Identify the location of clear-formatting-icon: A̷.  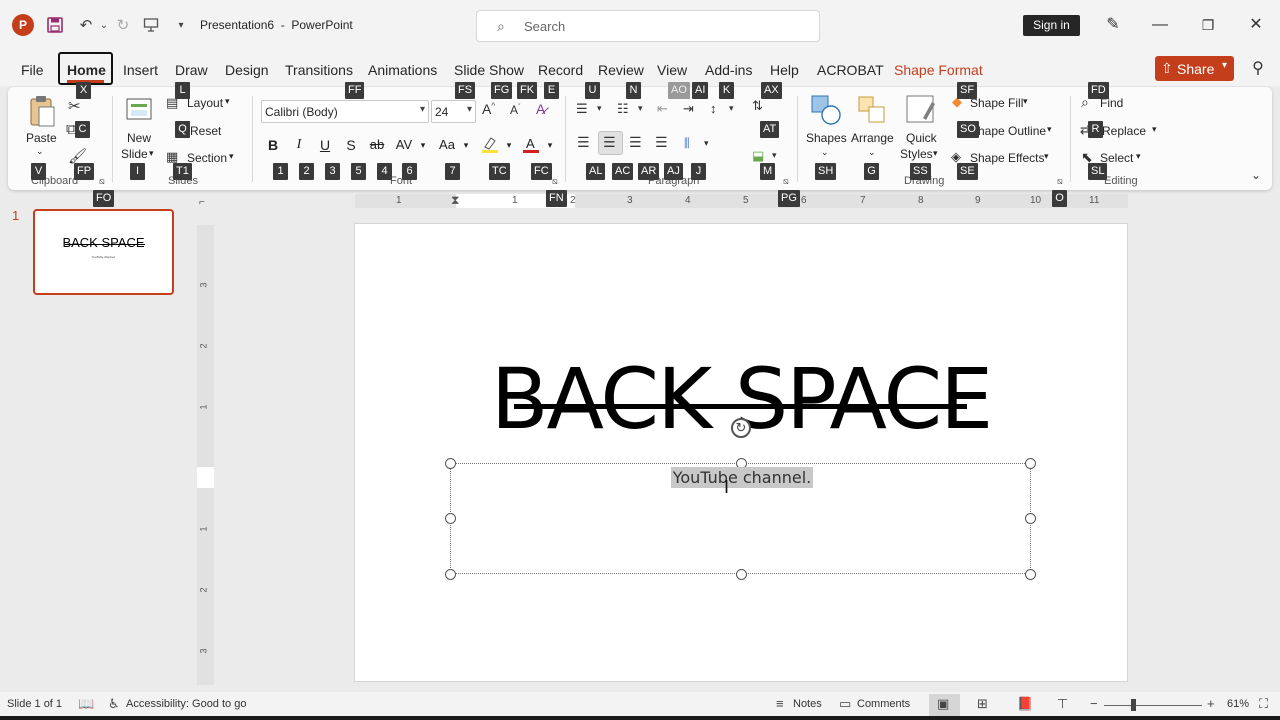
(540, 109).